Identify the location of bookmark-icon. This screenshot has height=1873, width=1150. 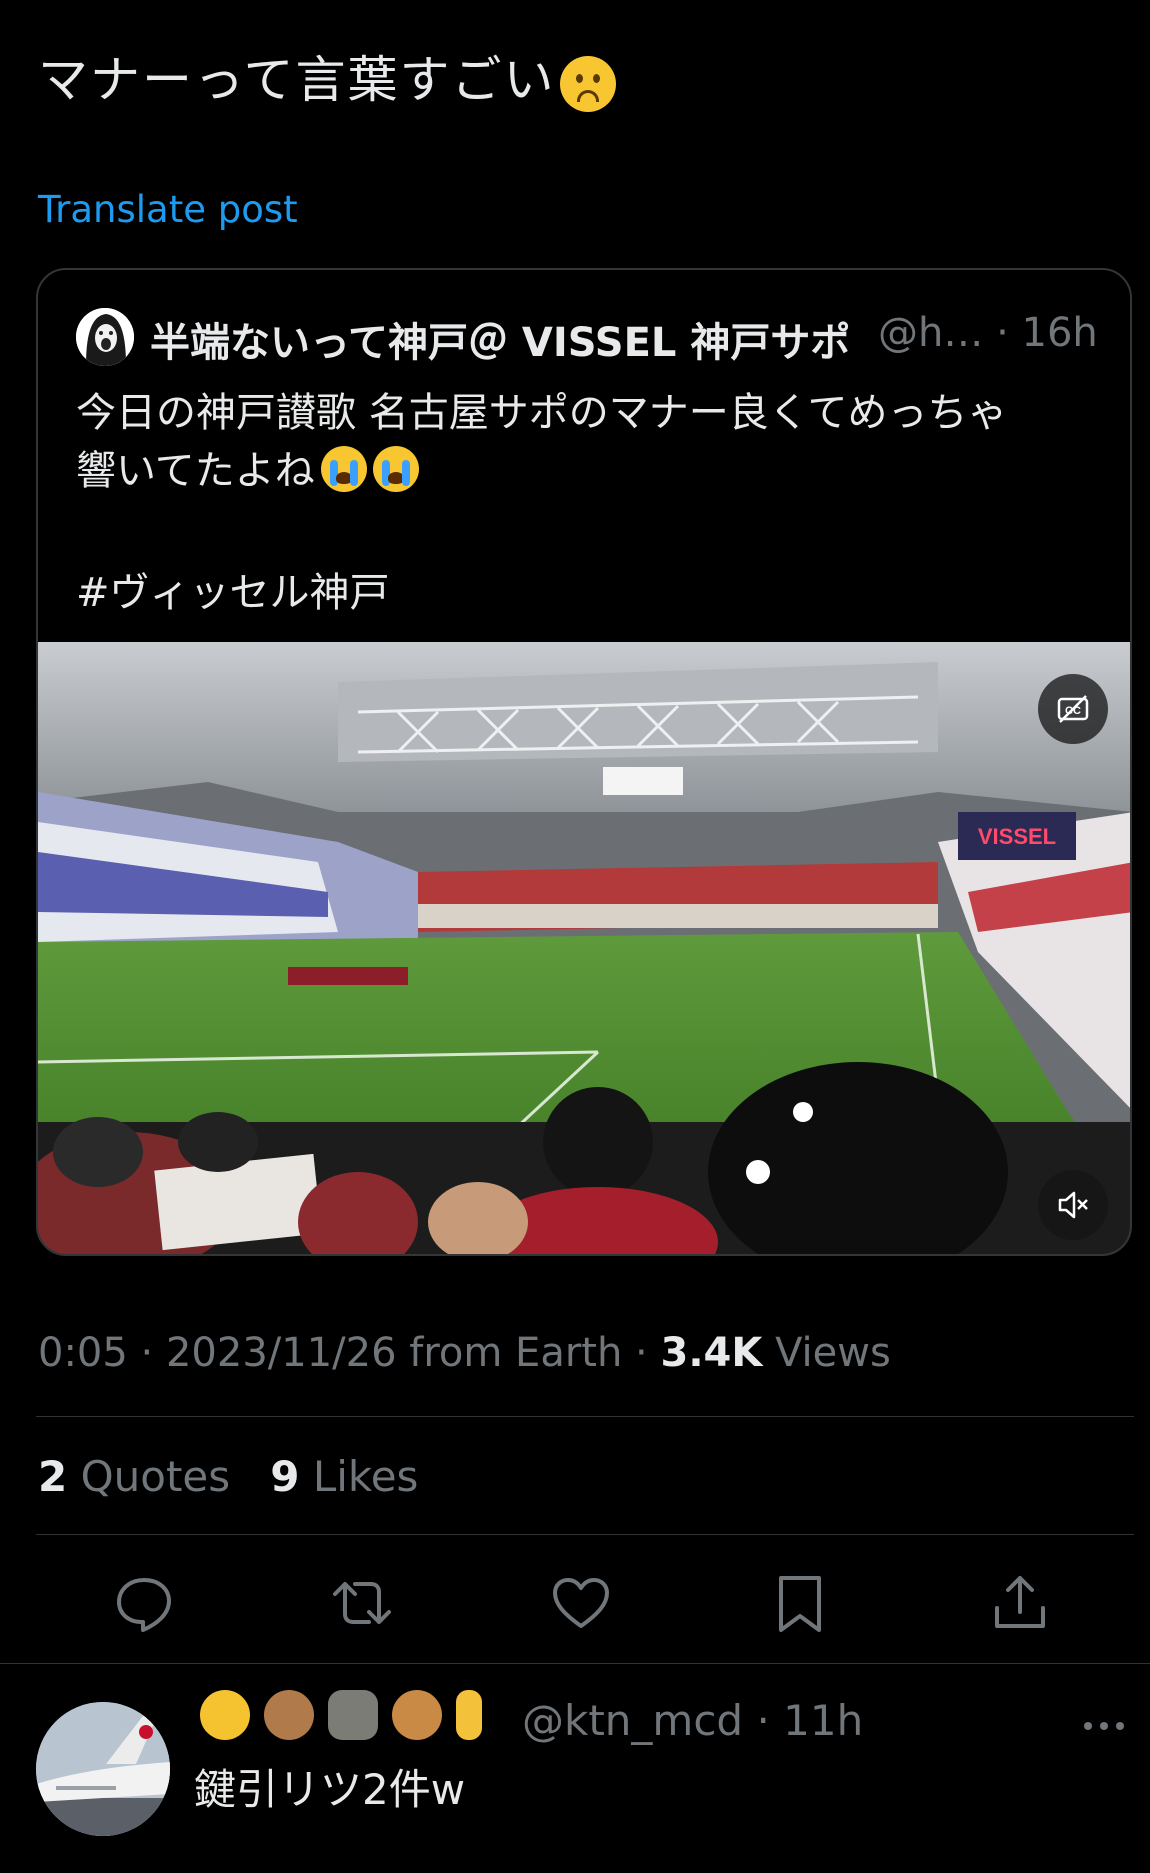
(800, 1604).